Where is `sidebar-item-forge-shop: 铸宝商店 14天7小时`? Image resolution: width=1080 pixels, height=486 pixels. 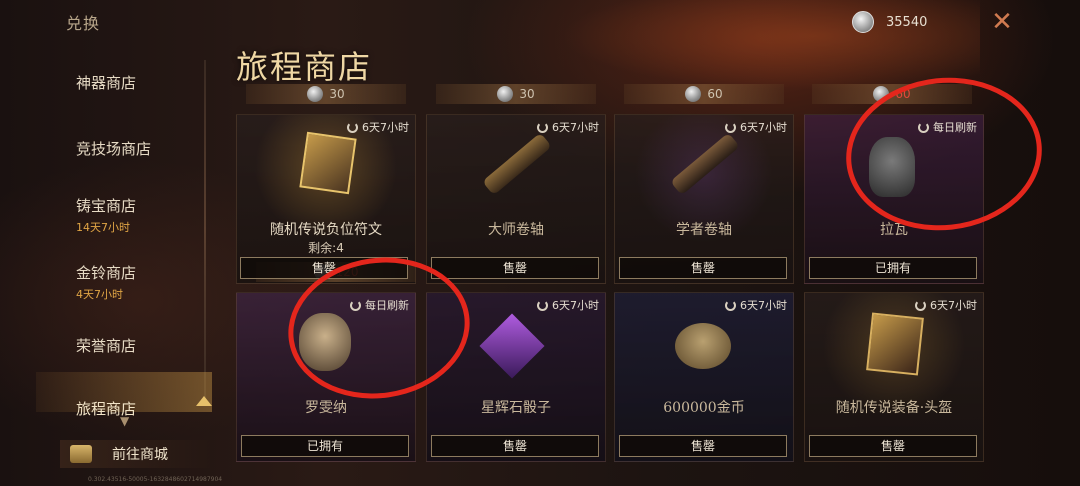 sidebar-item-forge-shop: 铸宝商店 14天7小时 is located at coordinates (151, 215).